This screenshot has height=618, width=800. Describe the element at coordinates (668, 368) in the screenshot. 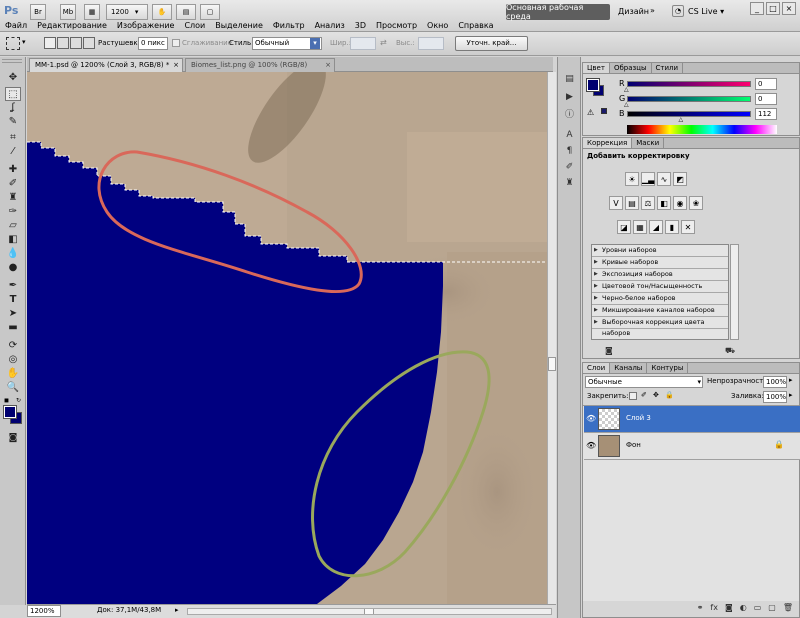

I see `tab-paths: Контуры` at that location.